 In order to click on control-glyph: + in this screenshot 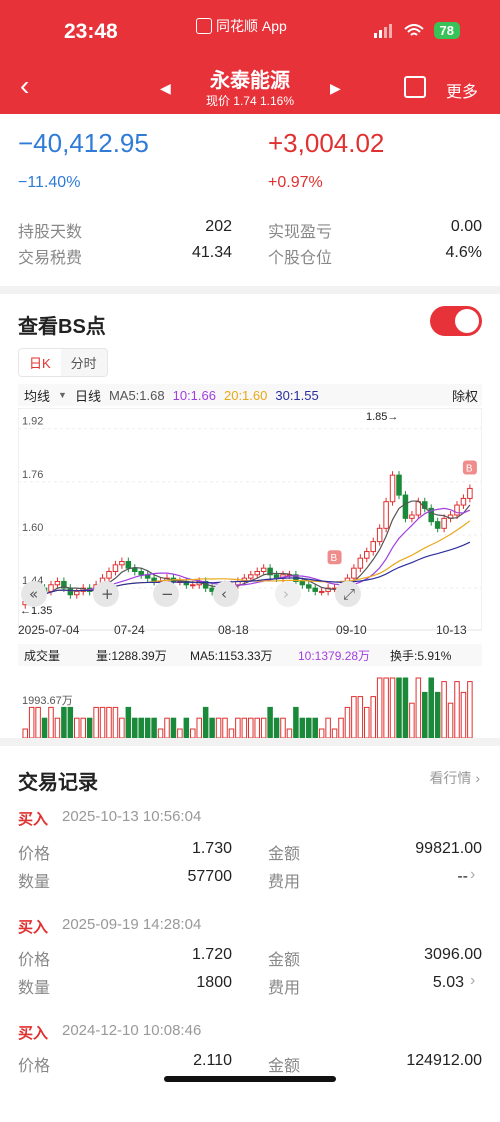, I will do `click(107, 594)`.